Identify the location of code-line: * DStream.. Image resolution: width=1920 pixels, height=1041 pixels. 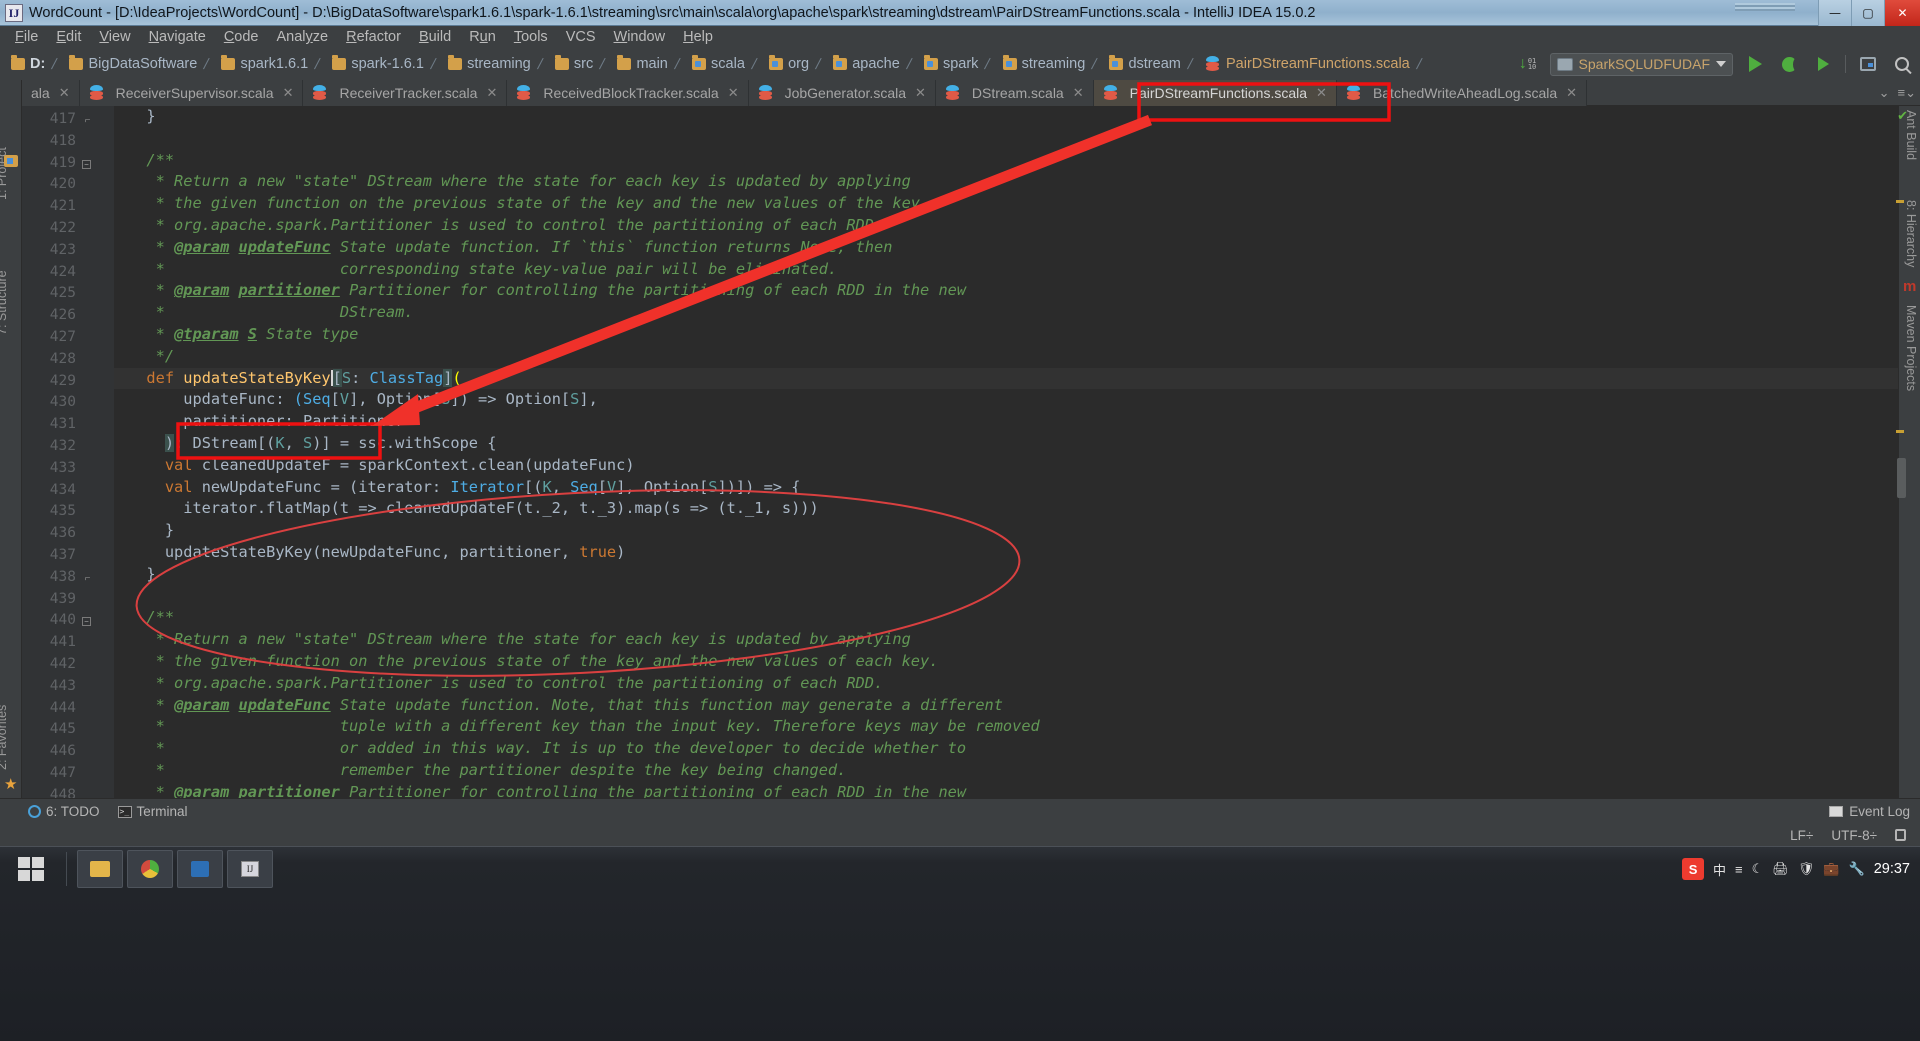
(1006, 313).